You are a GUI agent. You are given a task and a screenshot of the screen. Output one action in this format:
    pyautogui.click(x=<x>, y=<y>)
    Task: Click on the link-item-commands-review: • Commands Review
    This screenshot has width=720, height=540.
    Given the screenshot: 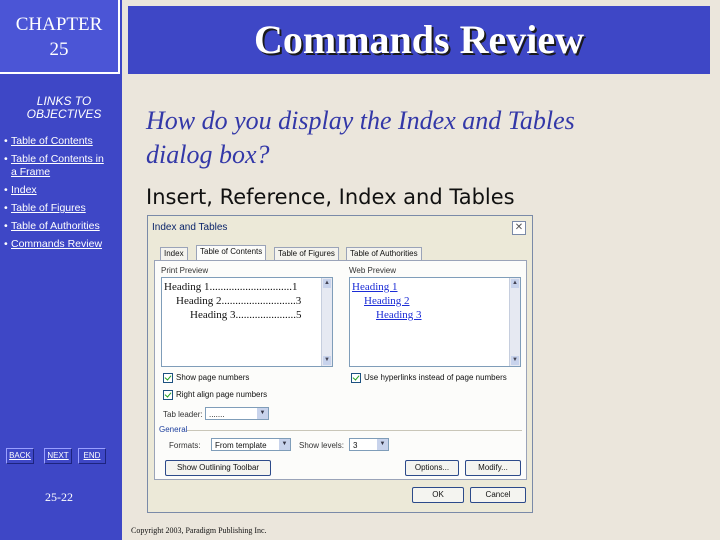 What is the action you would take?
    pyautogui.click(x=53, y=244)
    